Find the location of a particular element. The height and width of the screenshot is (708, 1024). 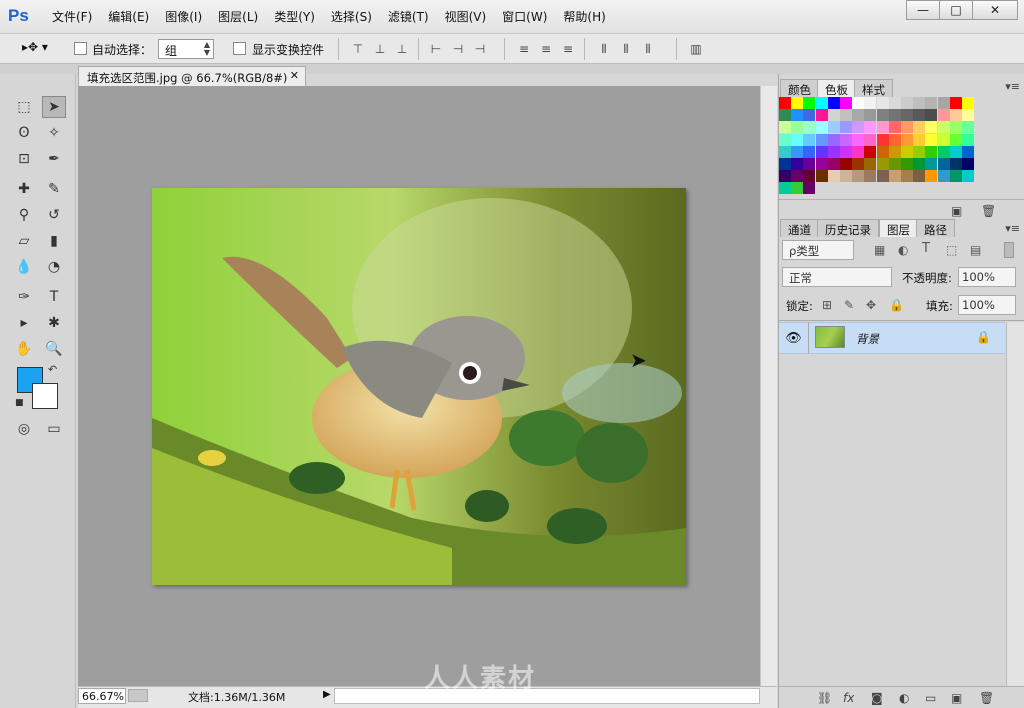

smart-object-filter-icon: ▤ is located at coordinates (975, 250).